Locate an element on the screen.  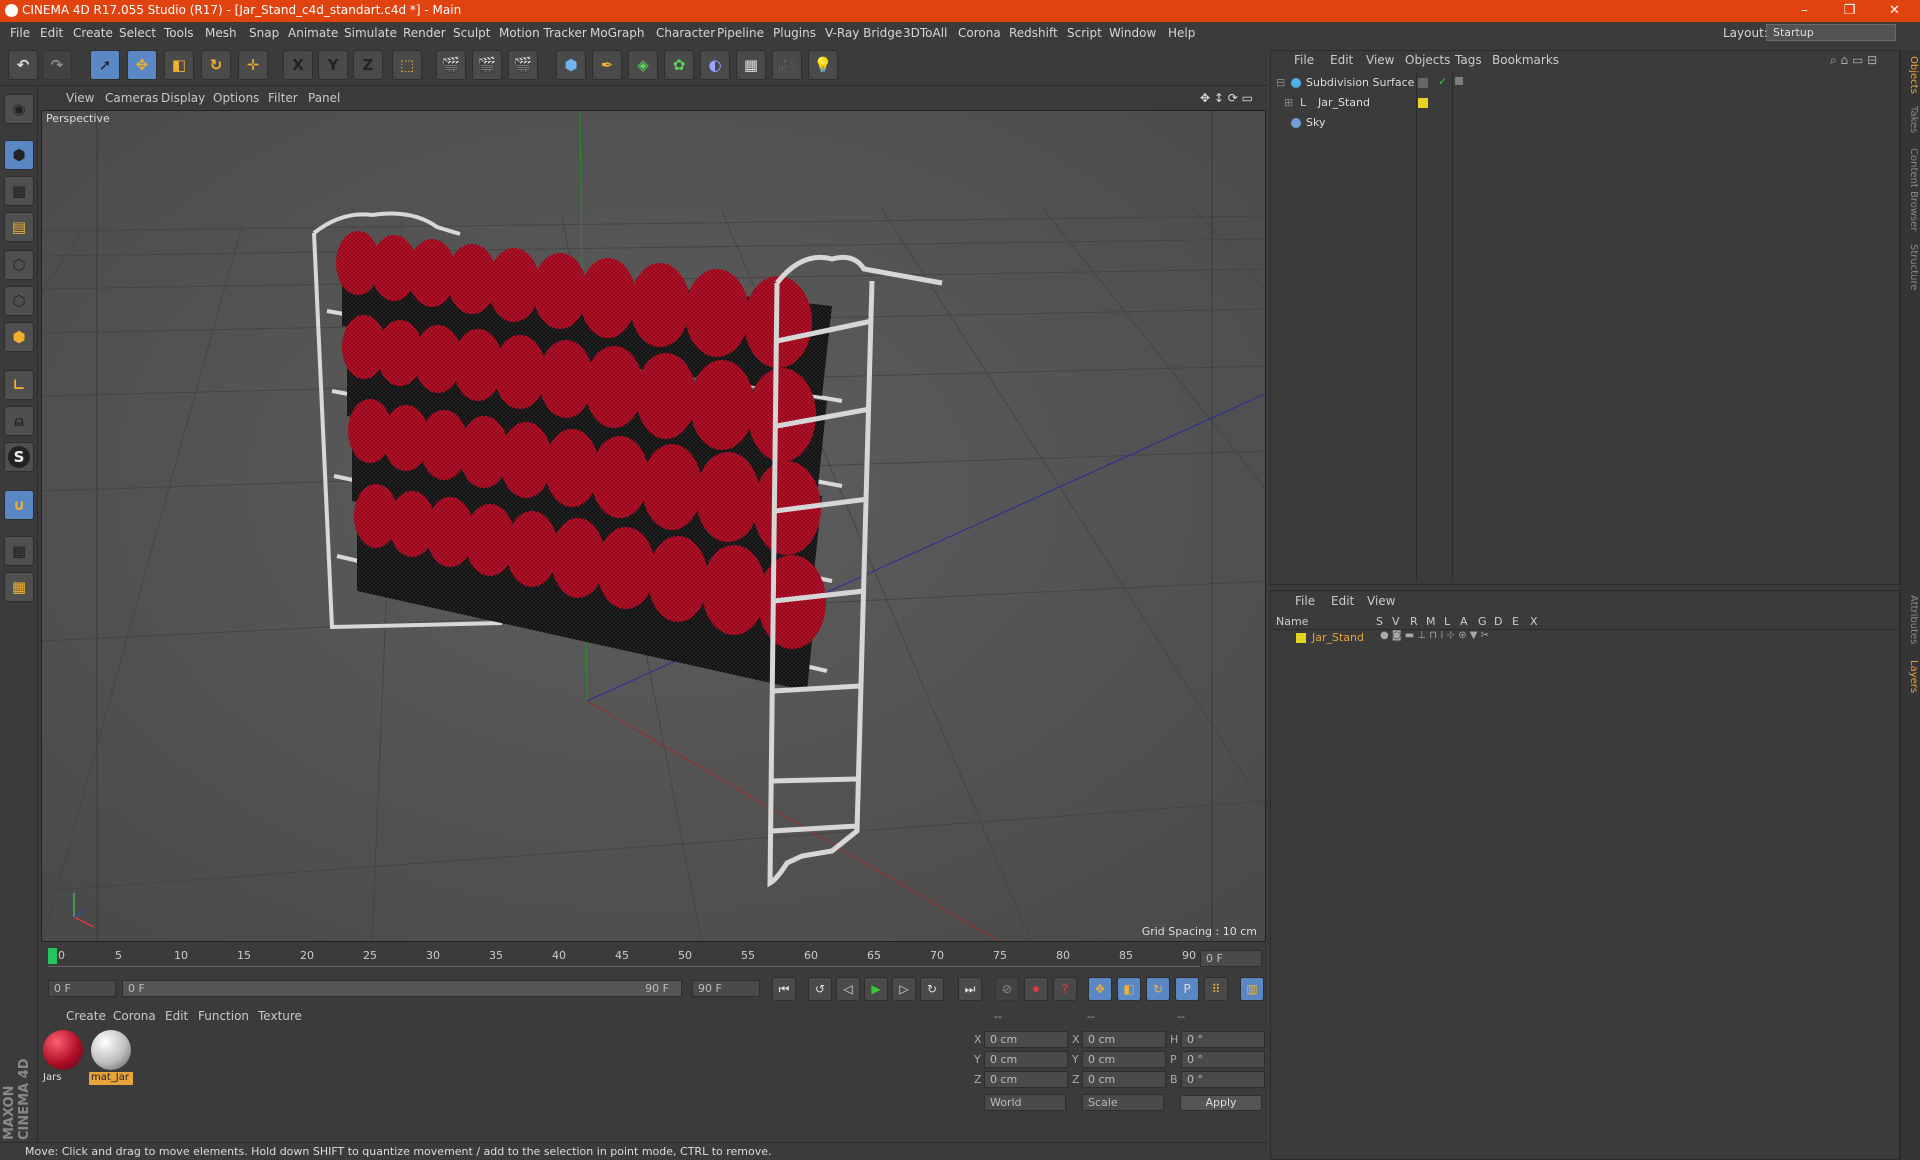
menu-vray-bridge: V-Ray Bridge is located at coordinates (863, 33).